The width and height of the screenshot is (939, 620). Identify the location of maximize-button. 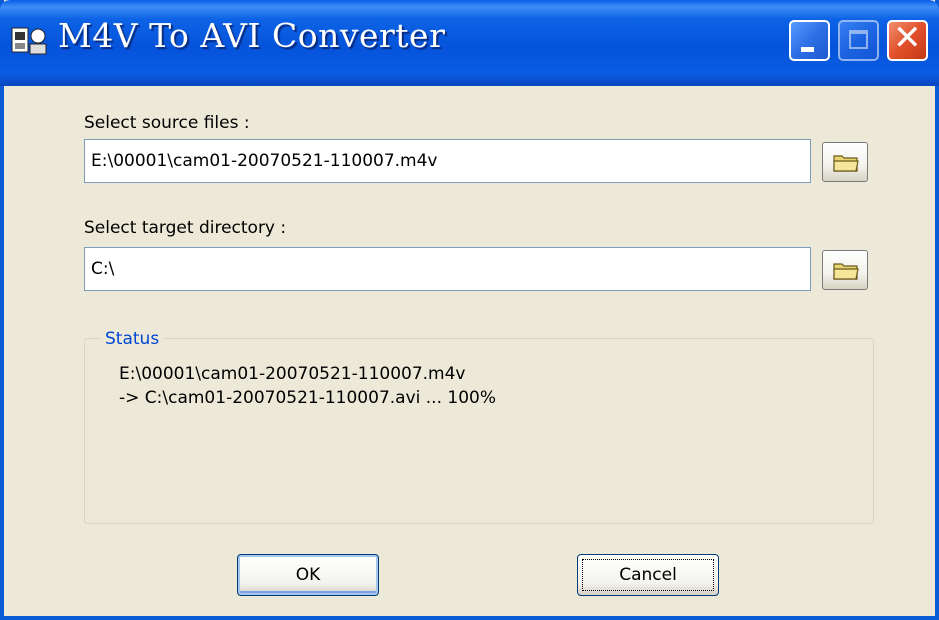
(858, 40).